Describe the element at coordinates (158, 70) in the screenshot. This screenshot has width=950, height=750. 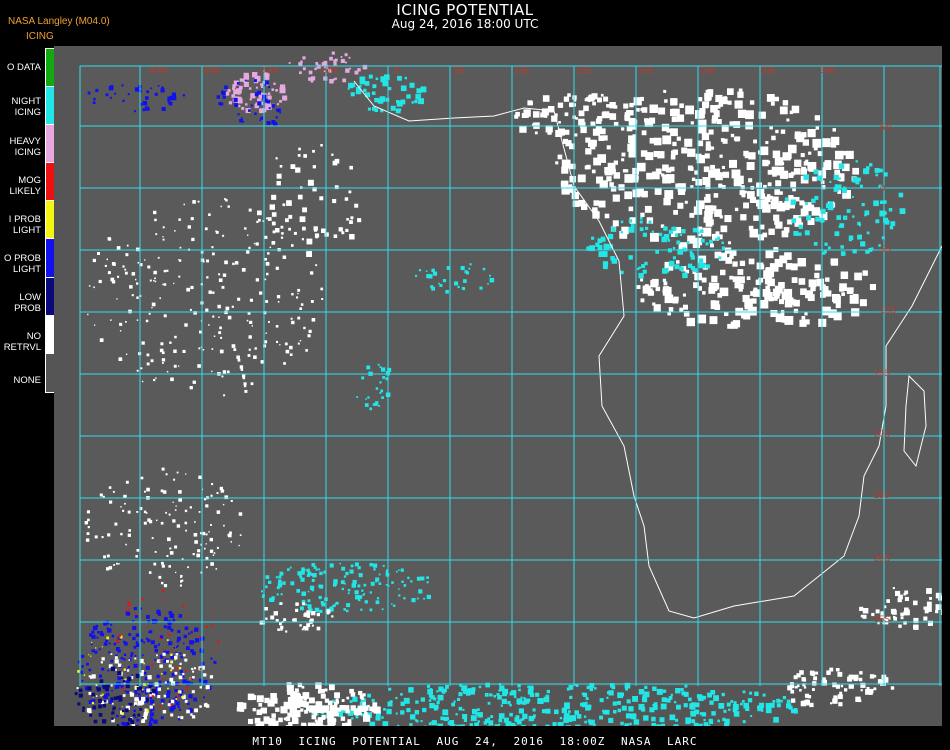
I see `lon-label-40w: 40W` at that location.